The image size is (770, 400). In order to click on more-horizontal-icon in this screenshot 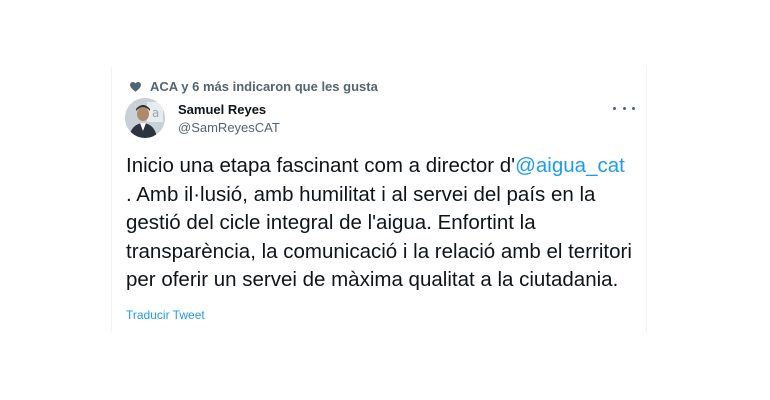, I will do `click(624, 108)`.